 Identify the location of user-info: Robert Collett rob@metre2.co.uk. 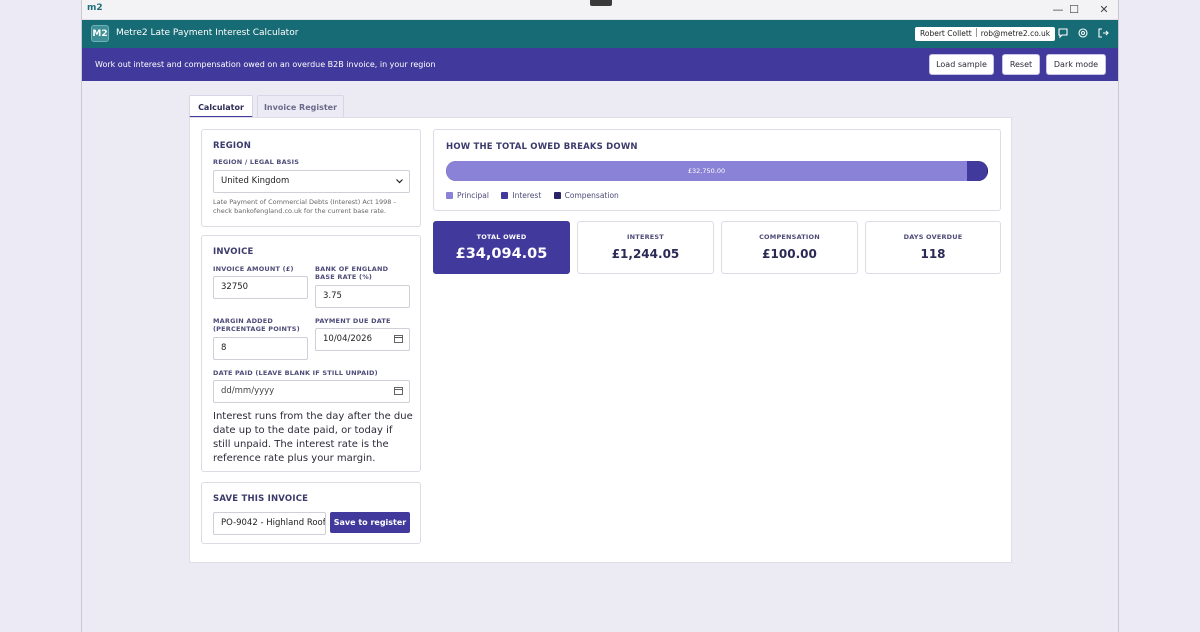
(985, 34).